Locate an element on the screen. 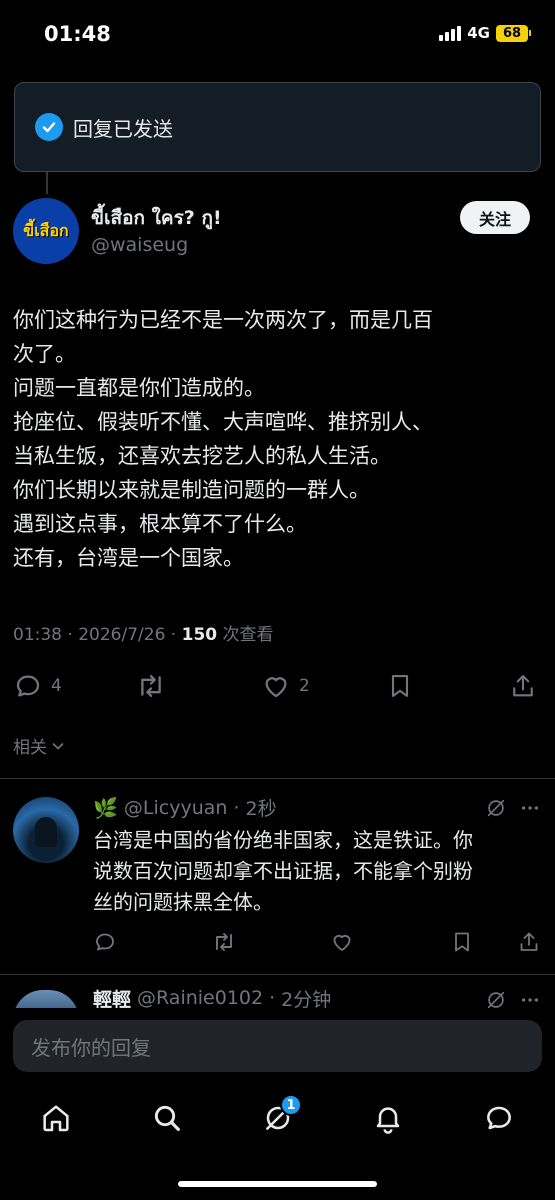  like-count: 2 is located at coordinates (304, 686).